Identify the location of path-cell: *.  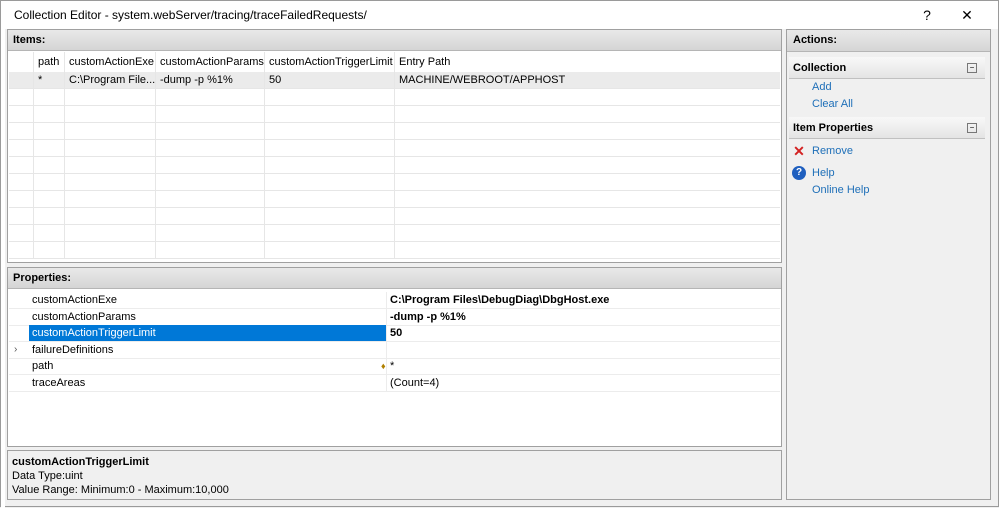
(49, 80).